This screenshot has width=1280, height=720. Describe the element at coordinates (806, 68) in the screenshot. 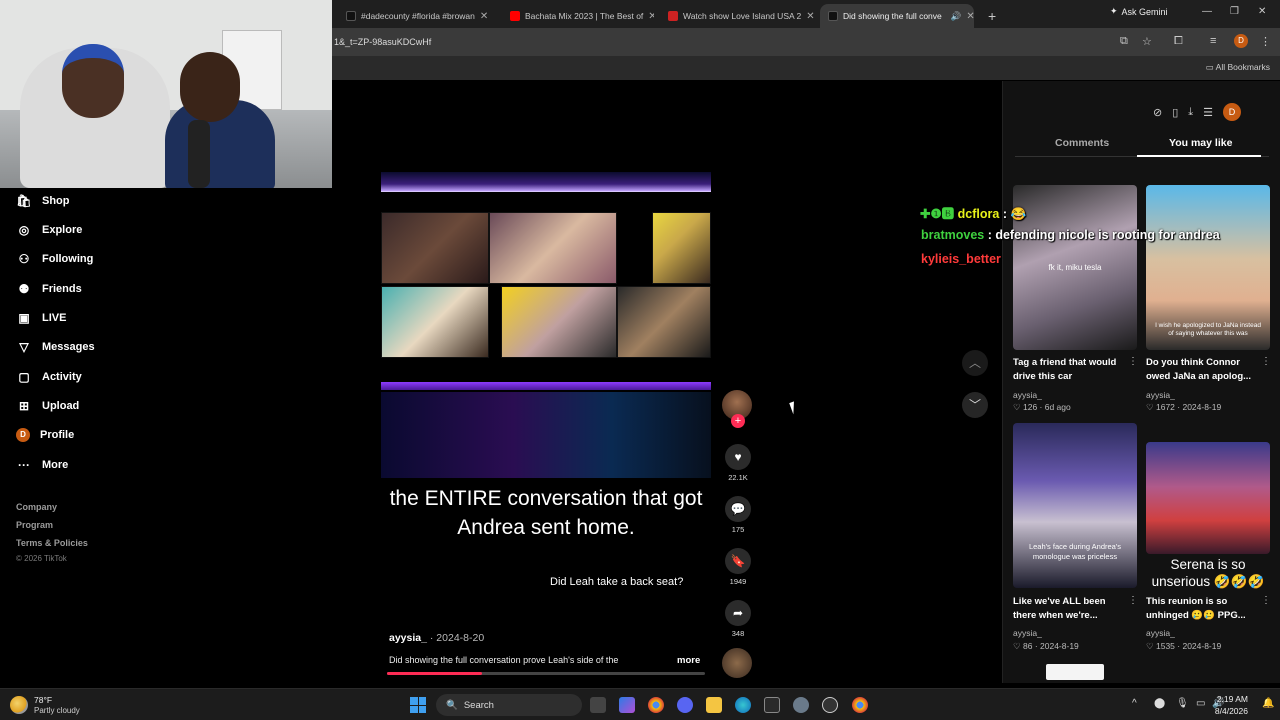

I see `bookmarks-bar: ▭ All Bookmarks` at that location.